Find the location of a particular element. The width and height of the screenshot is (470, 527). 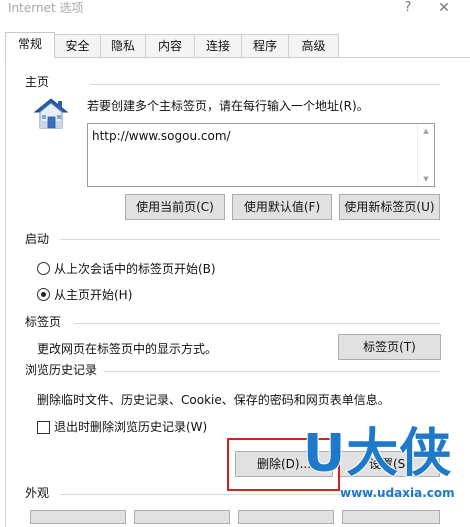

home-group-divider is located at coordinates (265, 84).